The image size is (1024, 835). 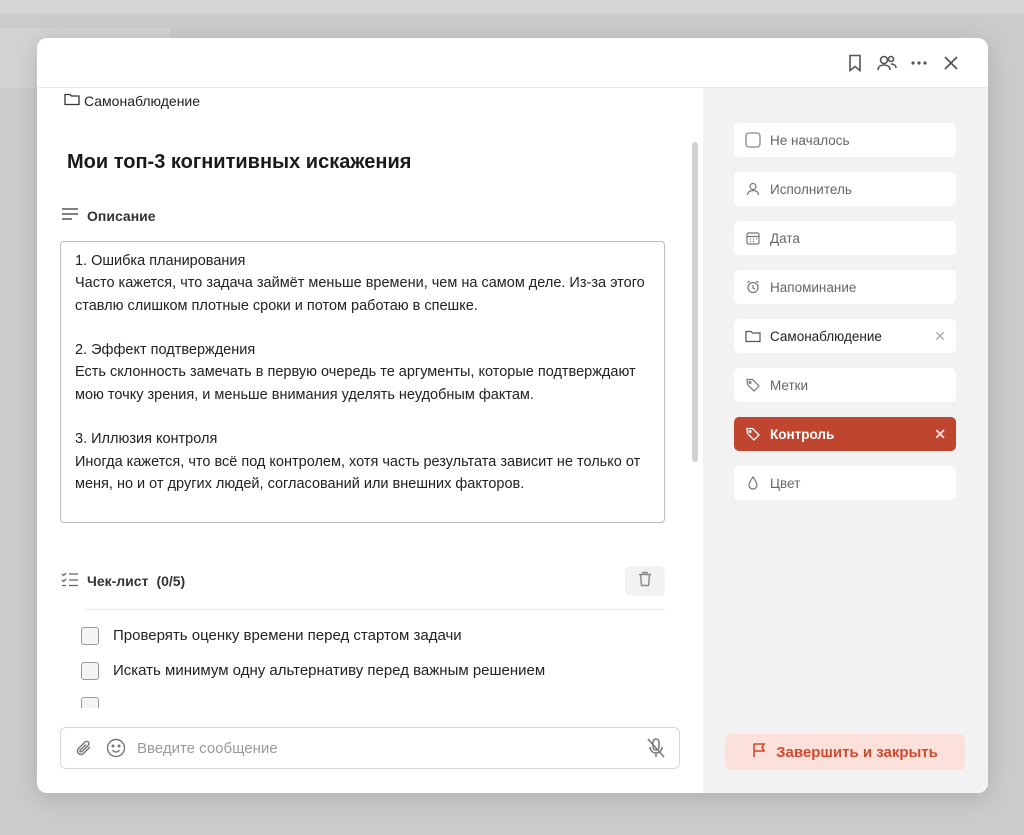 I want to click on checklist-divider, so click(x=374, y=609).